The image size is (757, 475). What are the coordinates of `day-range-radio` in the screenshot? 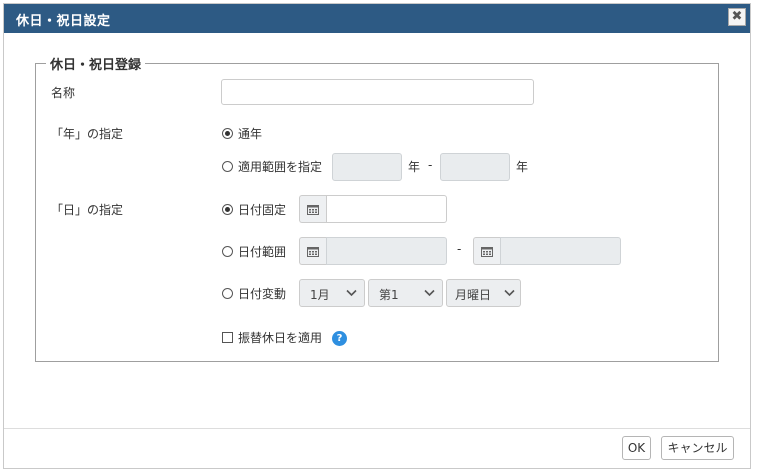 It's located at (227, 251).